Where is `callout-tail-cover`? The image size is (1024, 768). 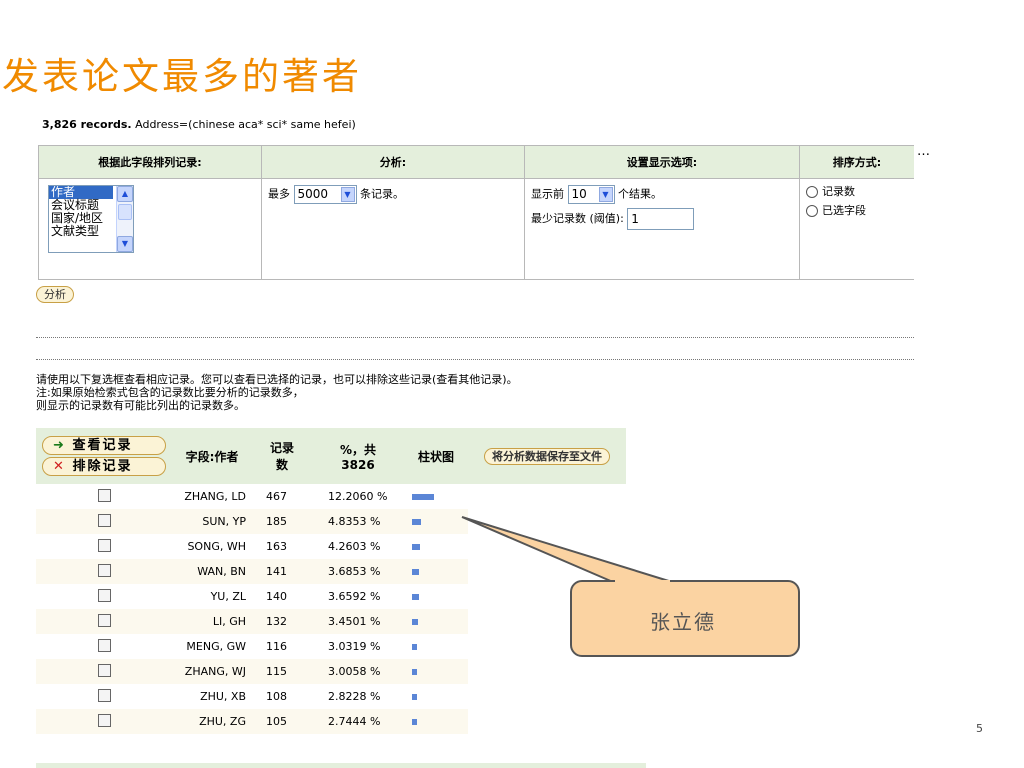 callout-tail-cover is located at coordinates (642, 582).